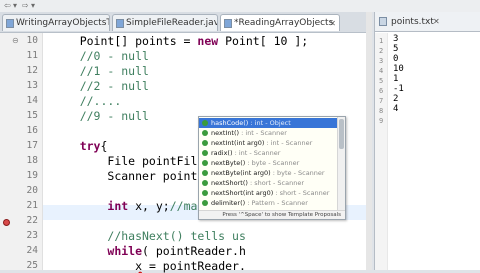  What do you see at coordinates (398, 89) in the screenshot?
I see `file-line-value: -1` at bounding box center [398, 89].